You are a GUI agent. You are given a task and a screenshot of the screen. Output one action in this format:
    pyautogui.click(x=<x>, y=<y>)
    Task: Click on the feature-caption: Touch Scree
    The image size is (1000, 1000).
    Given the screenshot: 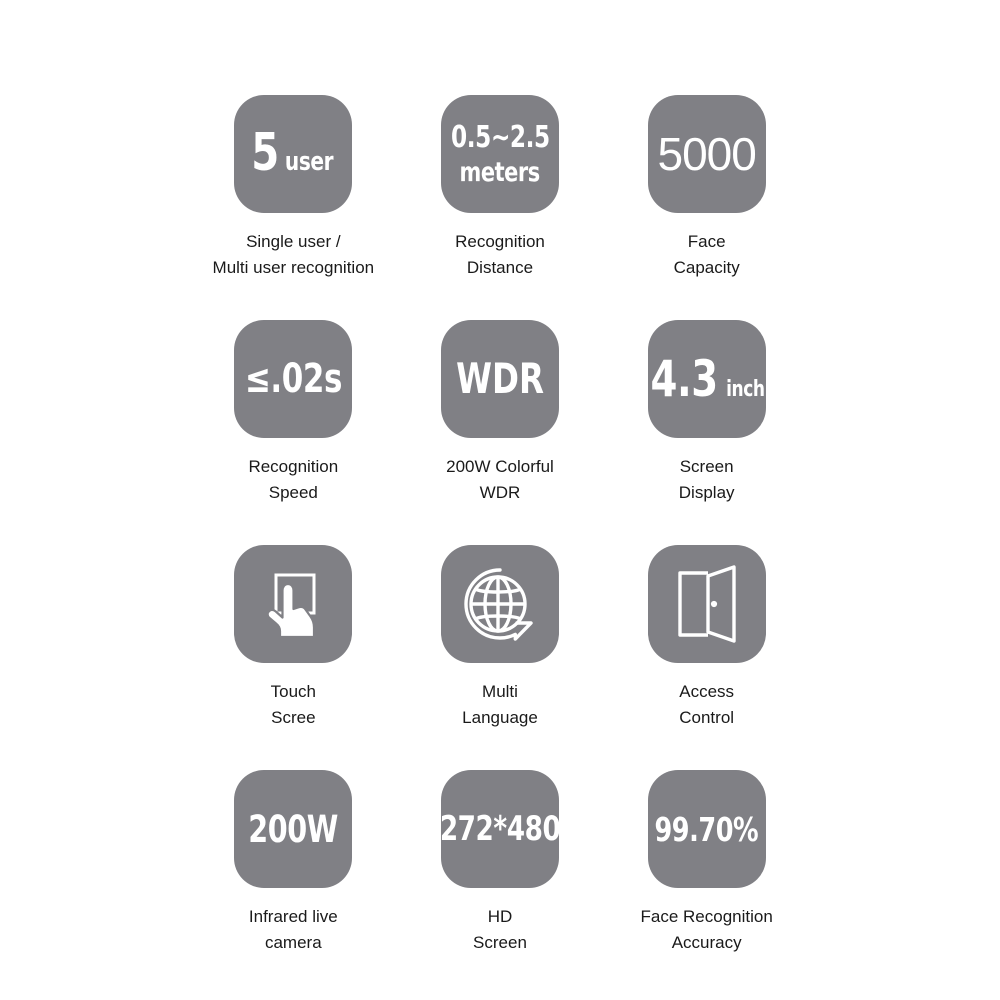 What is the action you would take?
    pyautogui.click(x=293, y=705)
    